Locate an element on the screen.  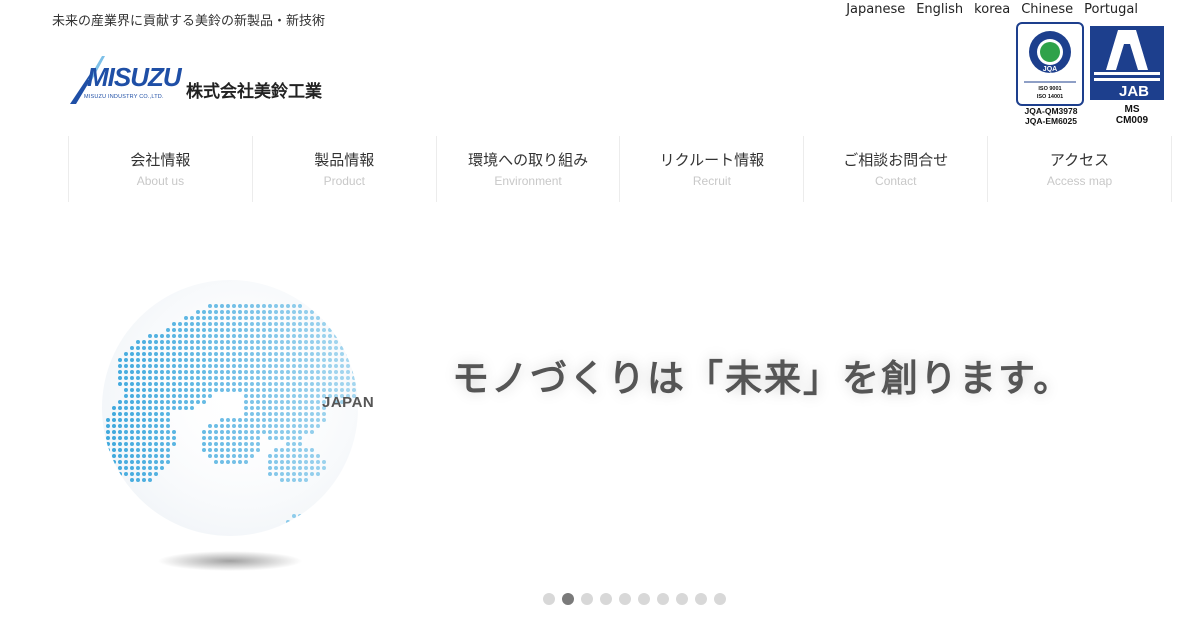
nav-item-contact: ご相談お問合せ Contact is located at coordinates (895, 169).